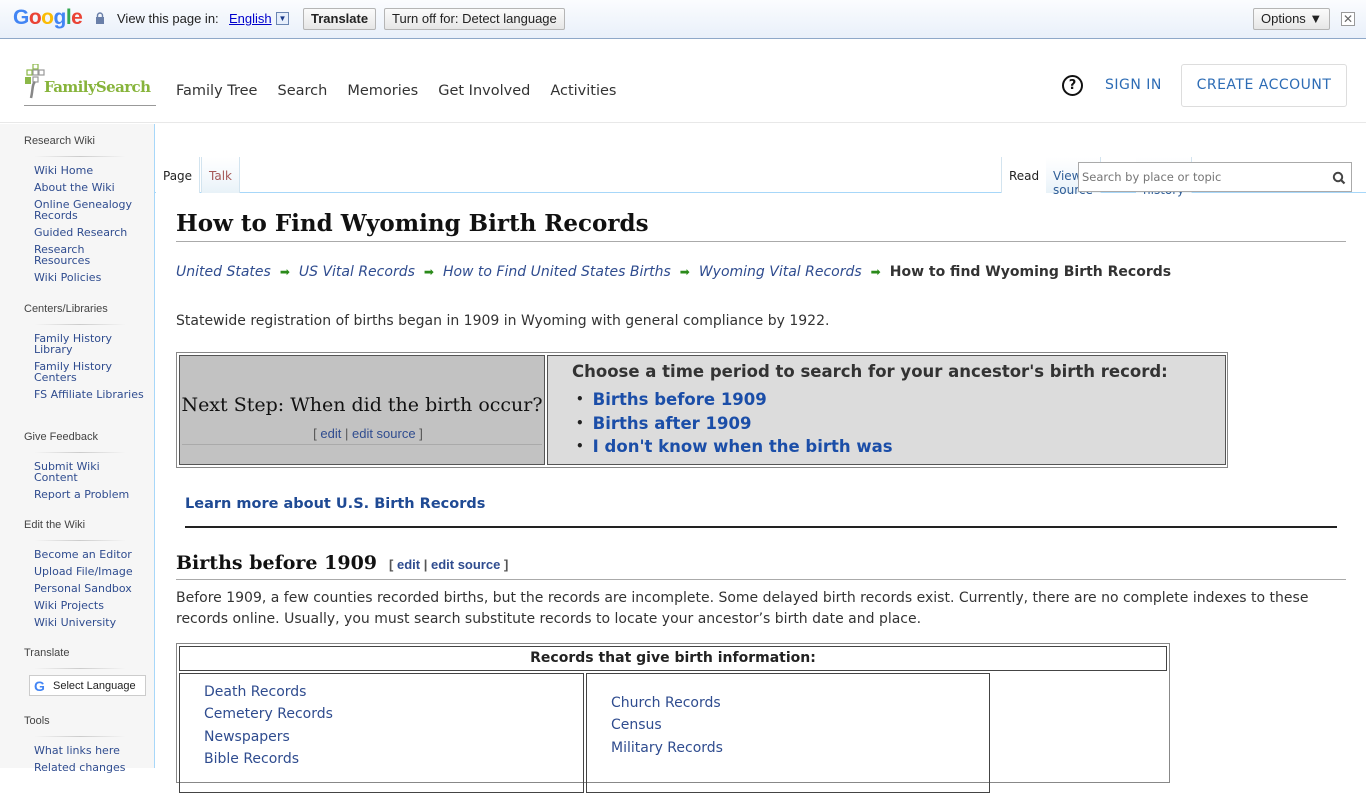  I want to click on tree-icon, so click(35, 81).